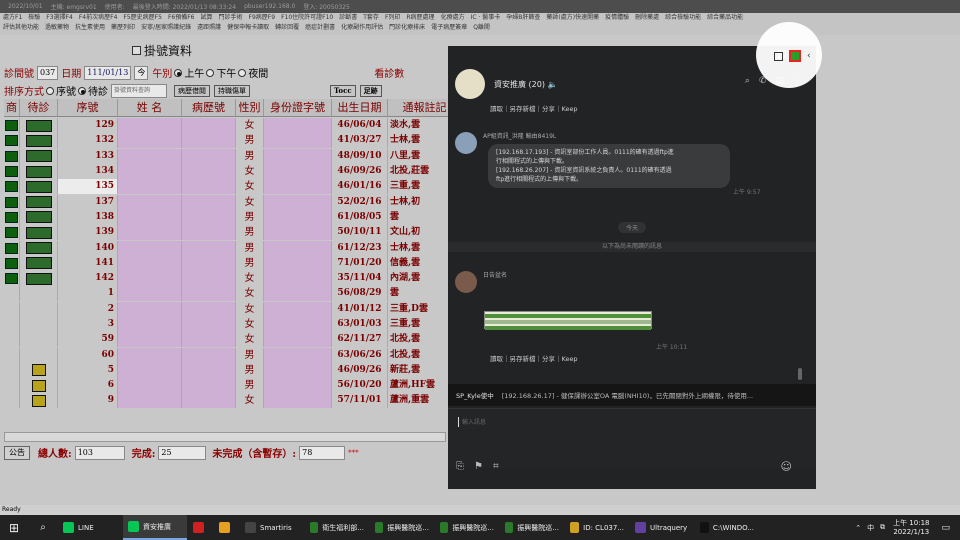 This screenshot has width=960, height=540. What do you see at coordinates (320, 28) in the screenshot?
I see `menu-item: 癌症計劃書` at bounding box center [320, 28].